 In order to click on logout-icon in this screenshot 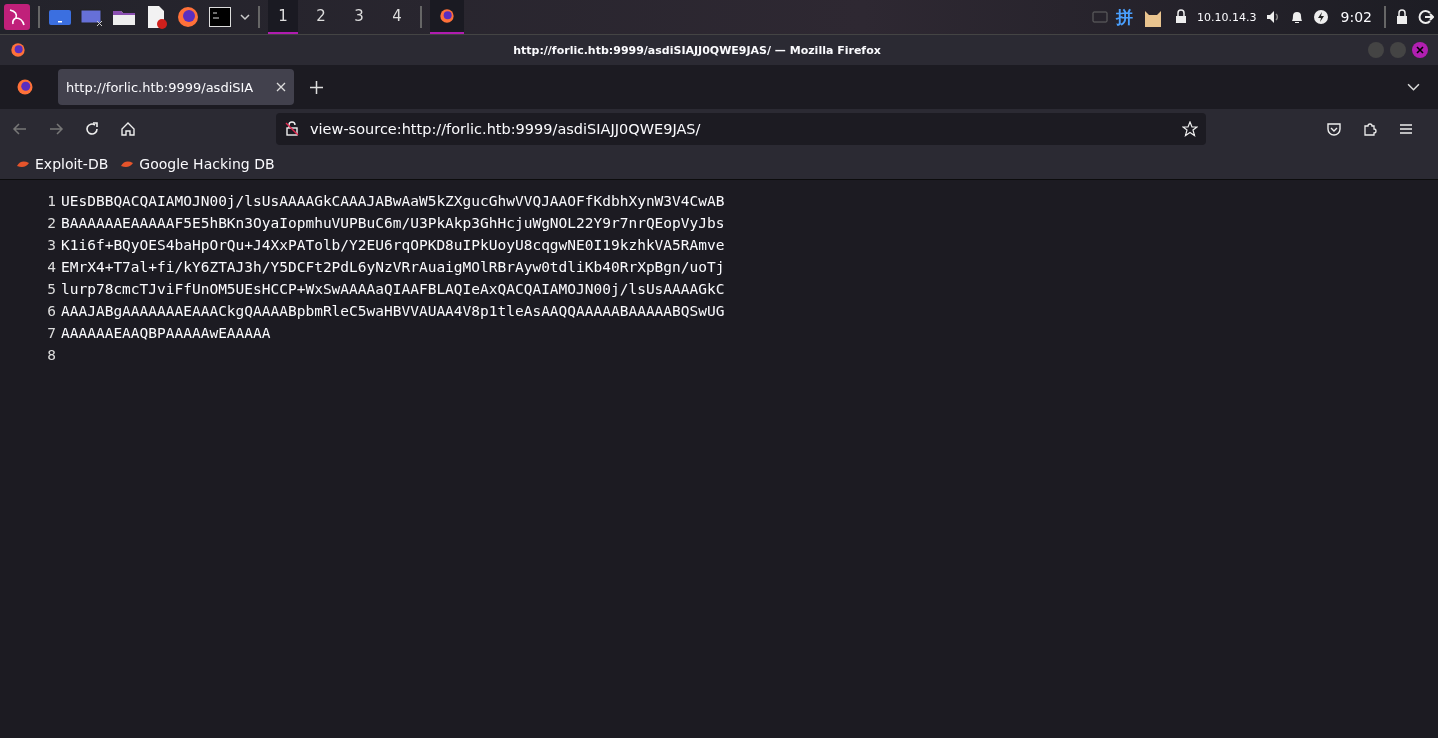, I will do `click(1426, 17)`.